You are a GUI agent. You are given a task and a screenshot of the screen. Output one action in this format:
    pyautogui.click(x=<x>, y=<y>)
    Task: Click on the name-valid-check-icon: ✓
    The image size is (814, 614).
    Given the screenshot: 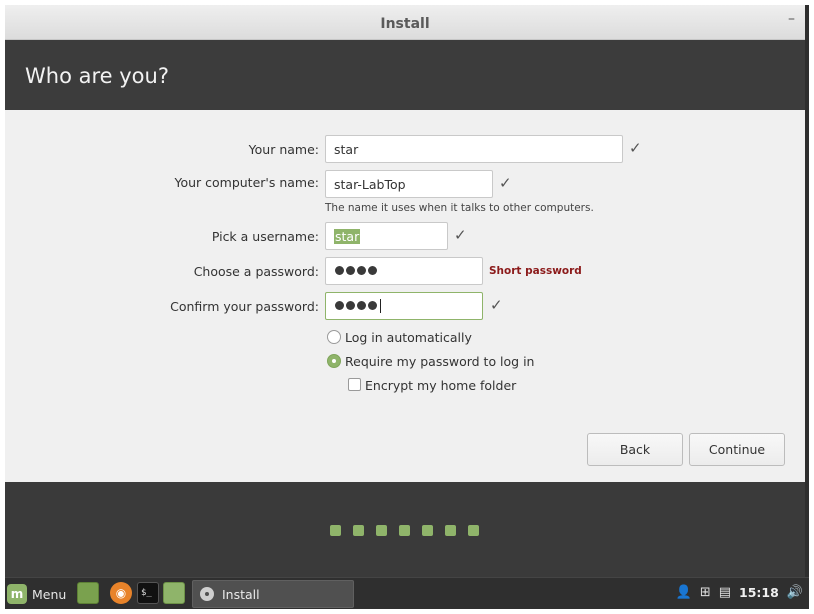 What is the action you would take?
    pyautogui.click(x=635, y=148)
    